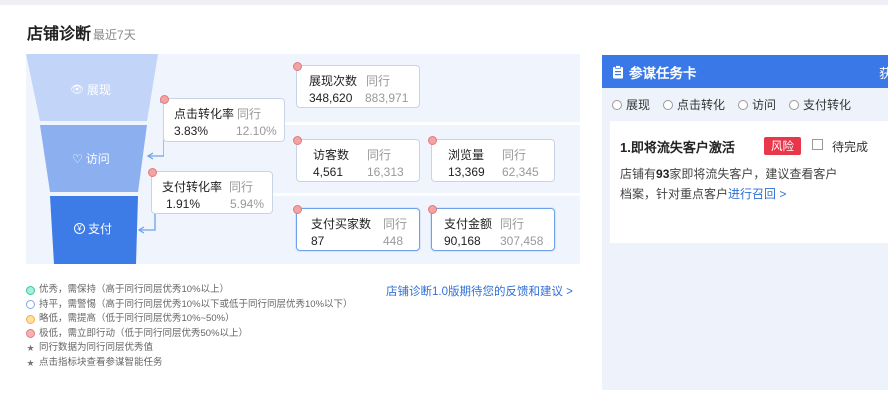 This screenshot has width=888, height=406. Describe the element at coordinates (96, 347) in the screenshot. I see `legend-note-text: 同行数据为同行同层优秀值` at that location.